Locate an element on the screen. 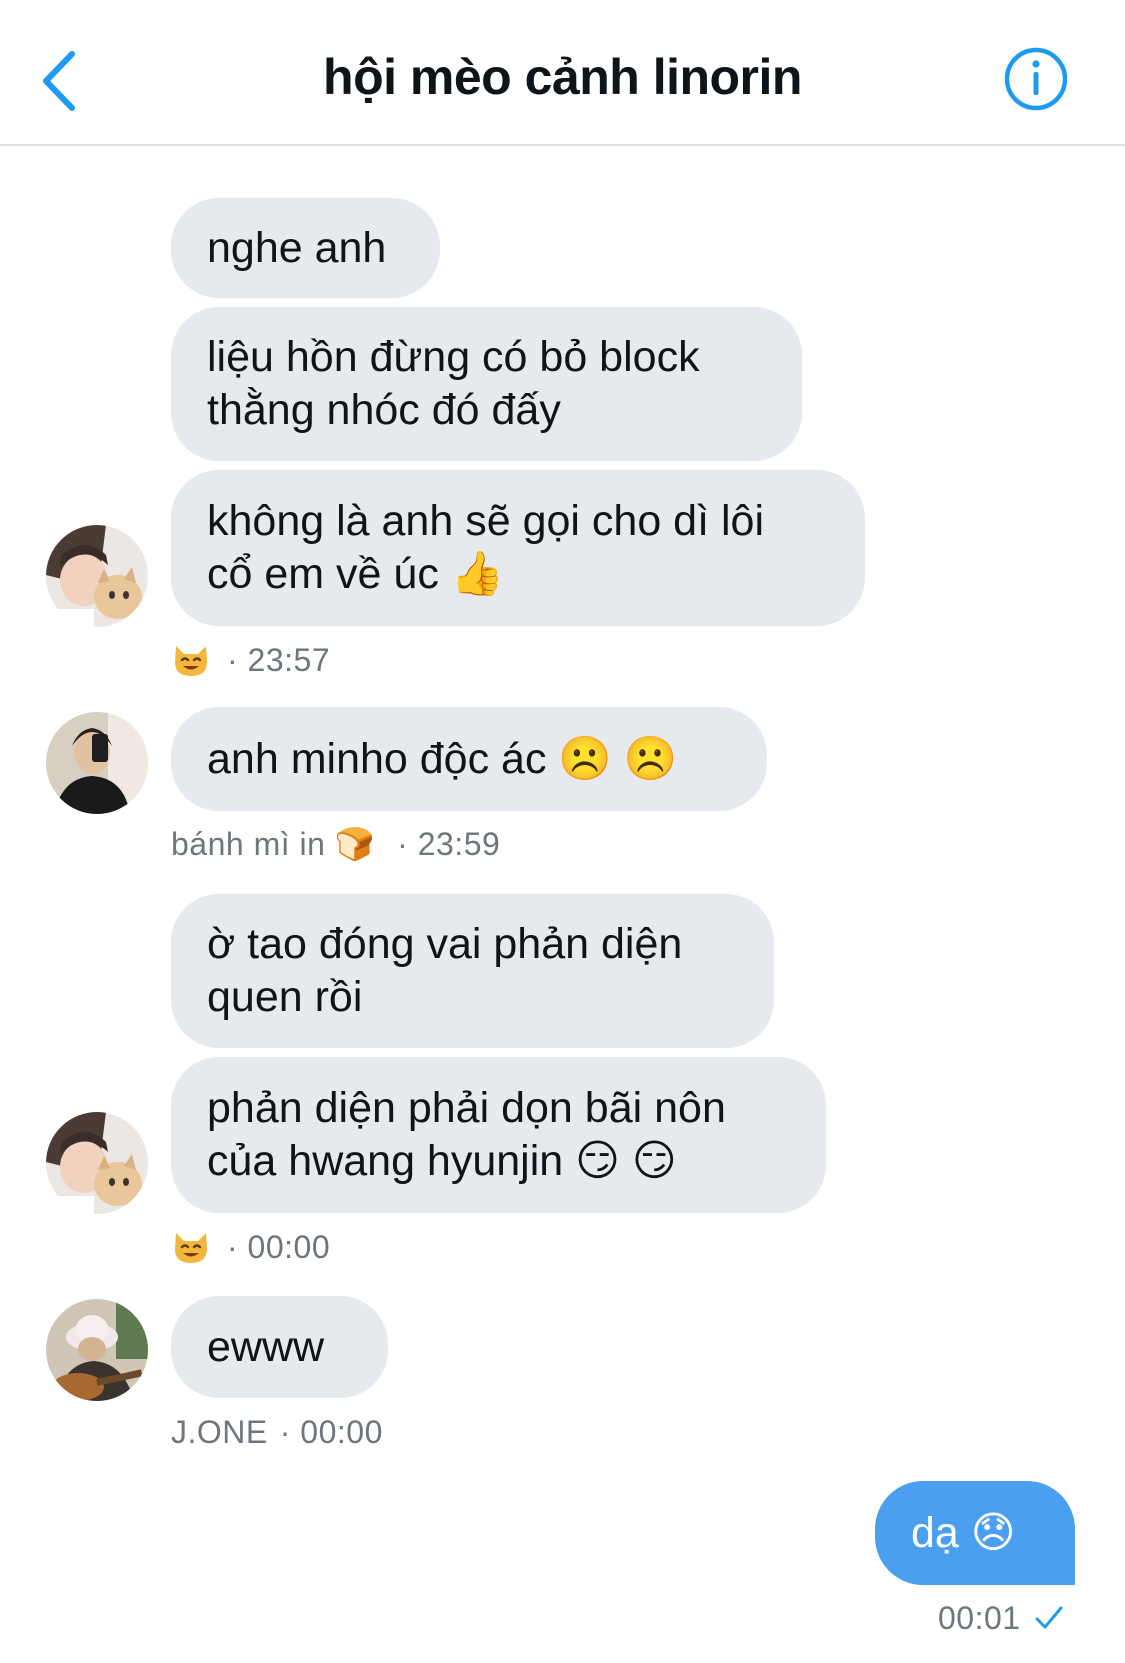 This screenshot has height=1663, width=1125. conversation-title: hội mèo cảnh linorin is located at coordinates (562, 77).